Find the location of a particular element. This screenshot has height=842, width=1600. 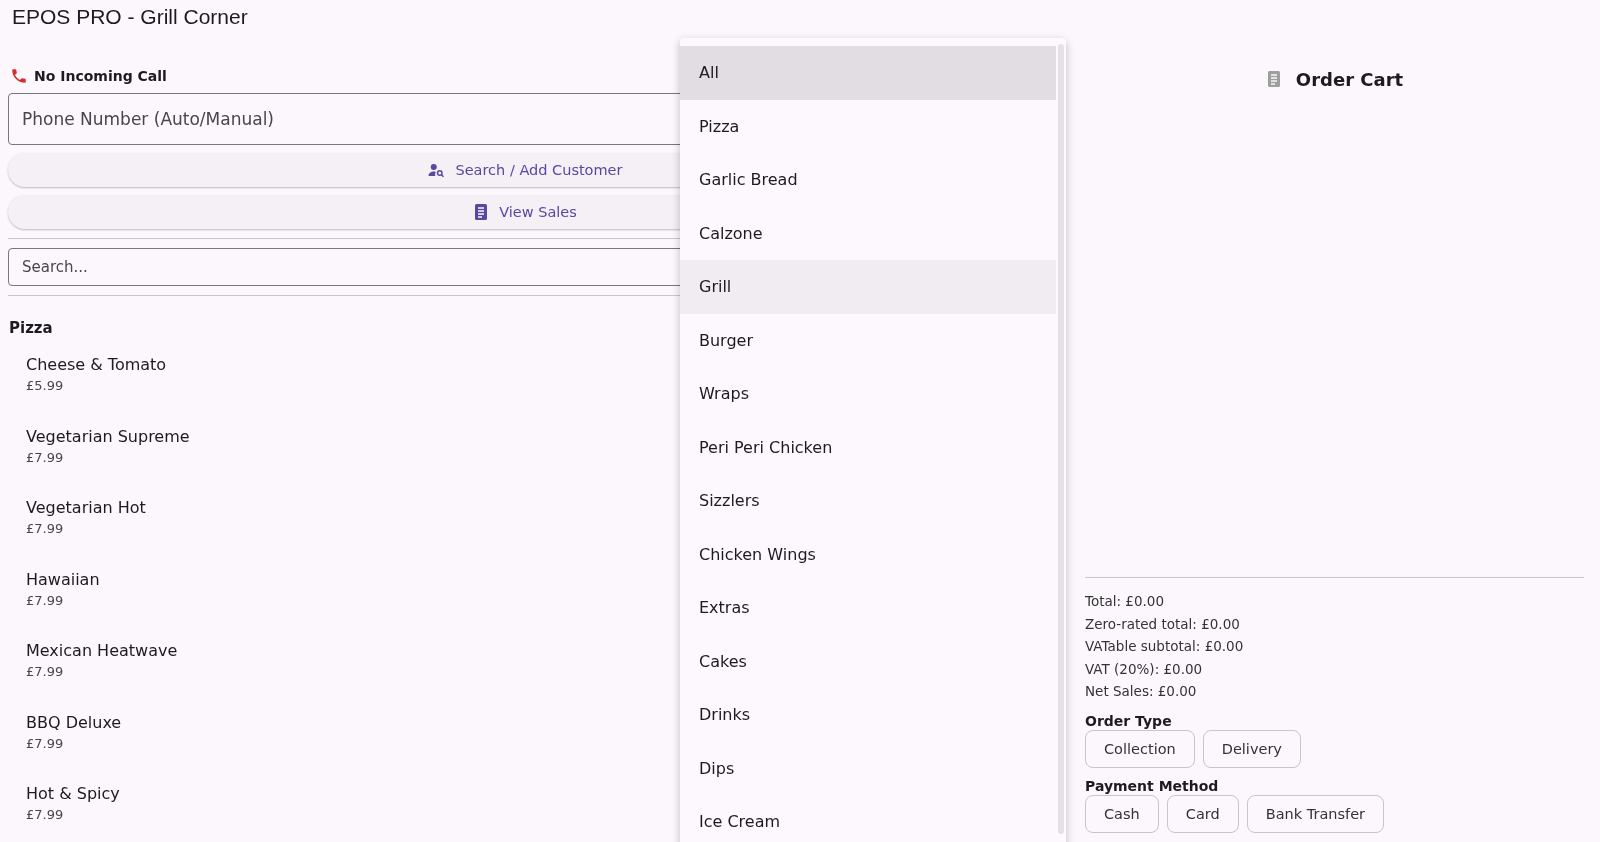

dropdown-option: Drinks is located at coordinates (868, 715).